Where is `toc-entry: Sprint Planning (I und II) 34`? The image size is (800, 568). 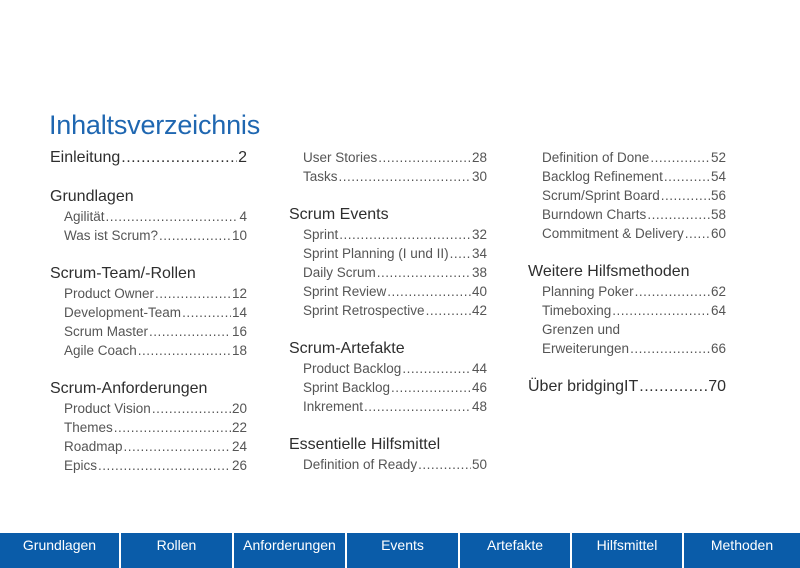
toc-entry: Sprint Planning (I und II) 34 is located at coordinates (395, 253).